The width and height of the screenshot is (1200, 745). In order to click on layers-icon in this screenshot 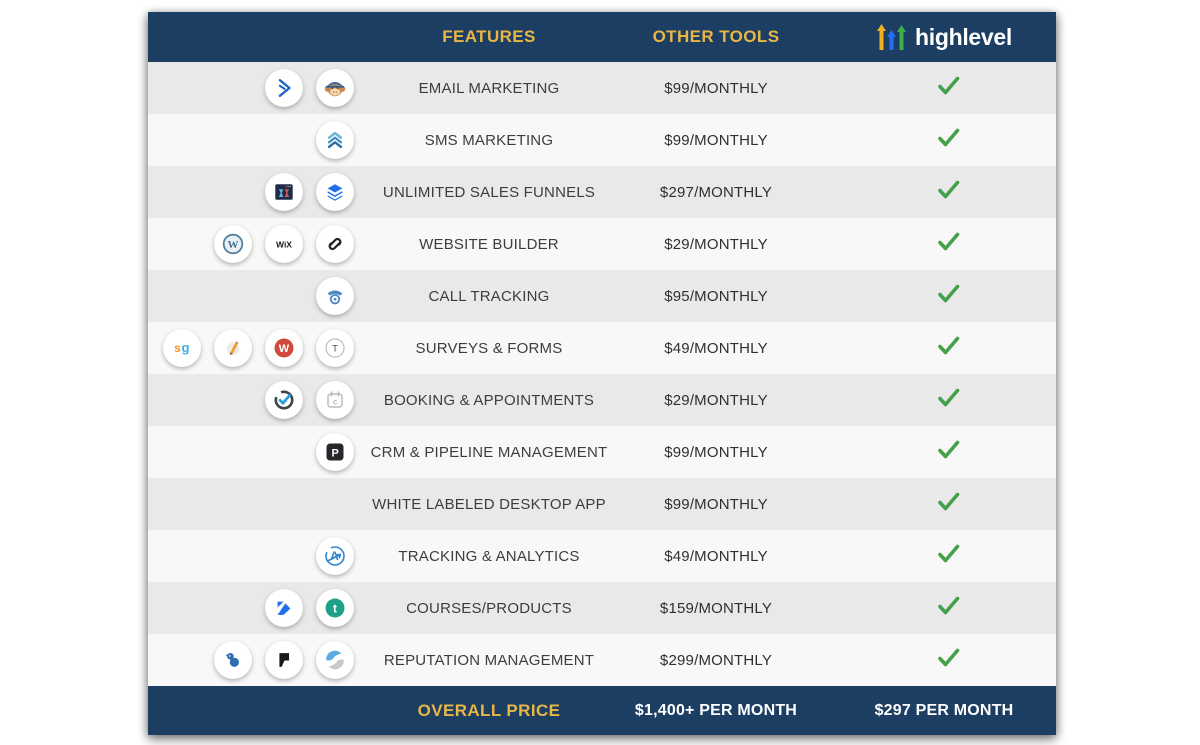, I will do `click(335, 192)`.